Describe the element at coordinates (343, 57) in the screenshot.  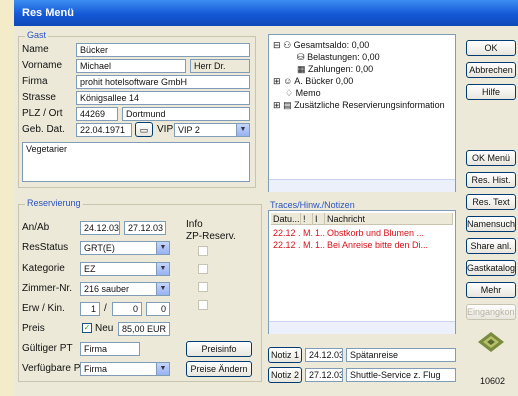
I see `tree-label: Belastungen: 0,00` at that location.